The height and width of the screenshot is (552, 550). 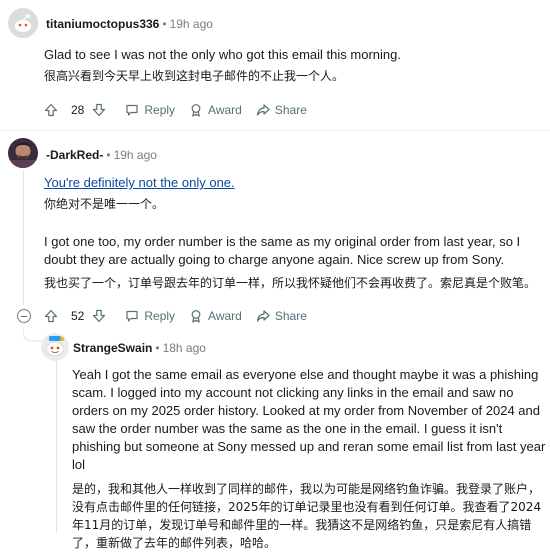 I want to click on thread-branch-connector, so click(x=33, y=331).